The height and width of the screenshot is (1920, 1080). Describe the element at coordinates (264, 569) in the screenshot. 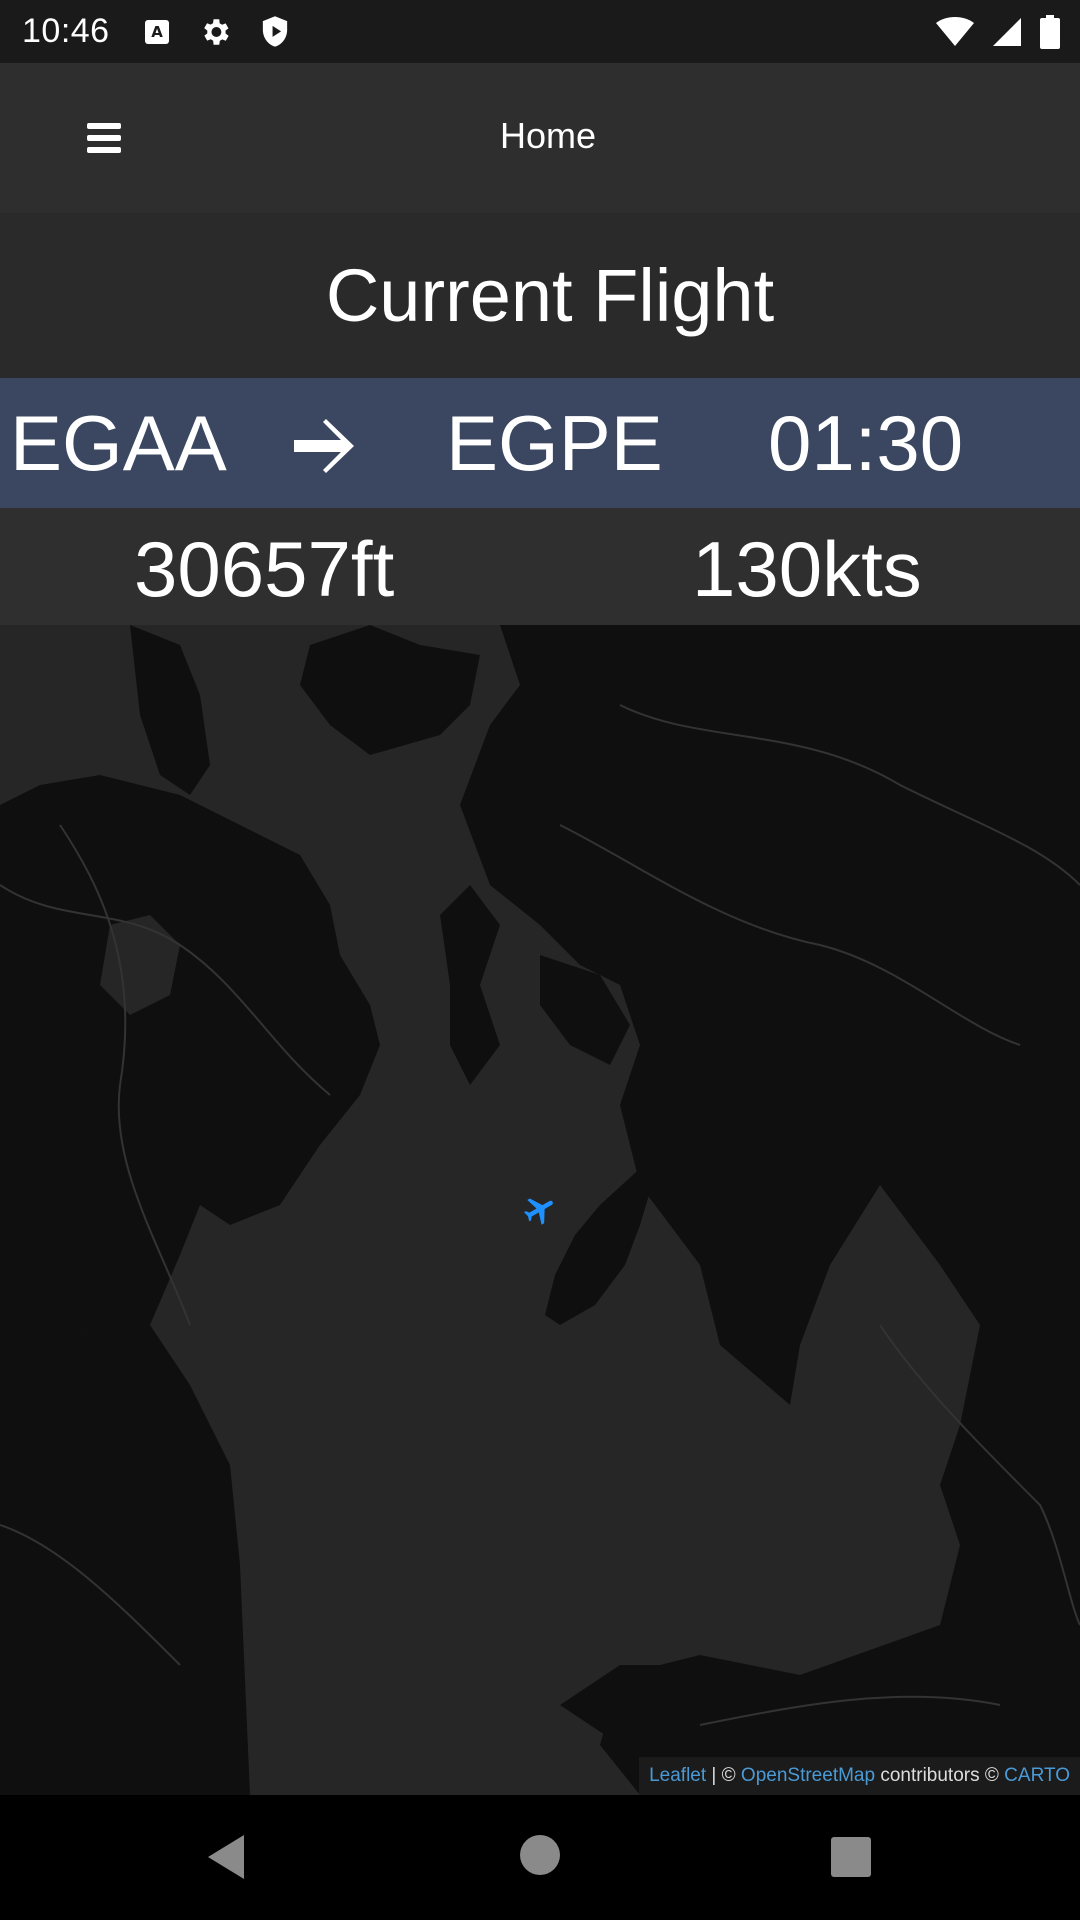

I see `altitude-value: 30657ft` at that location.